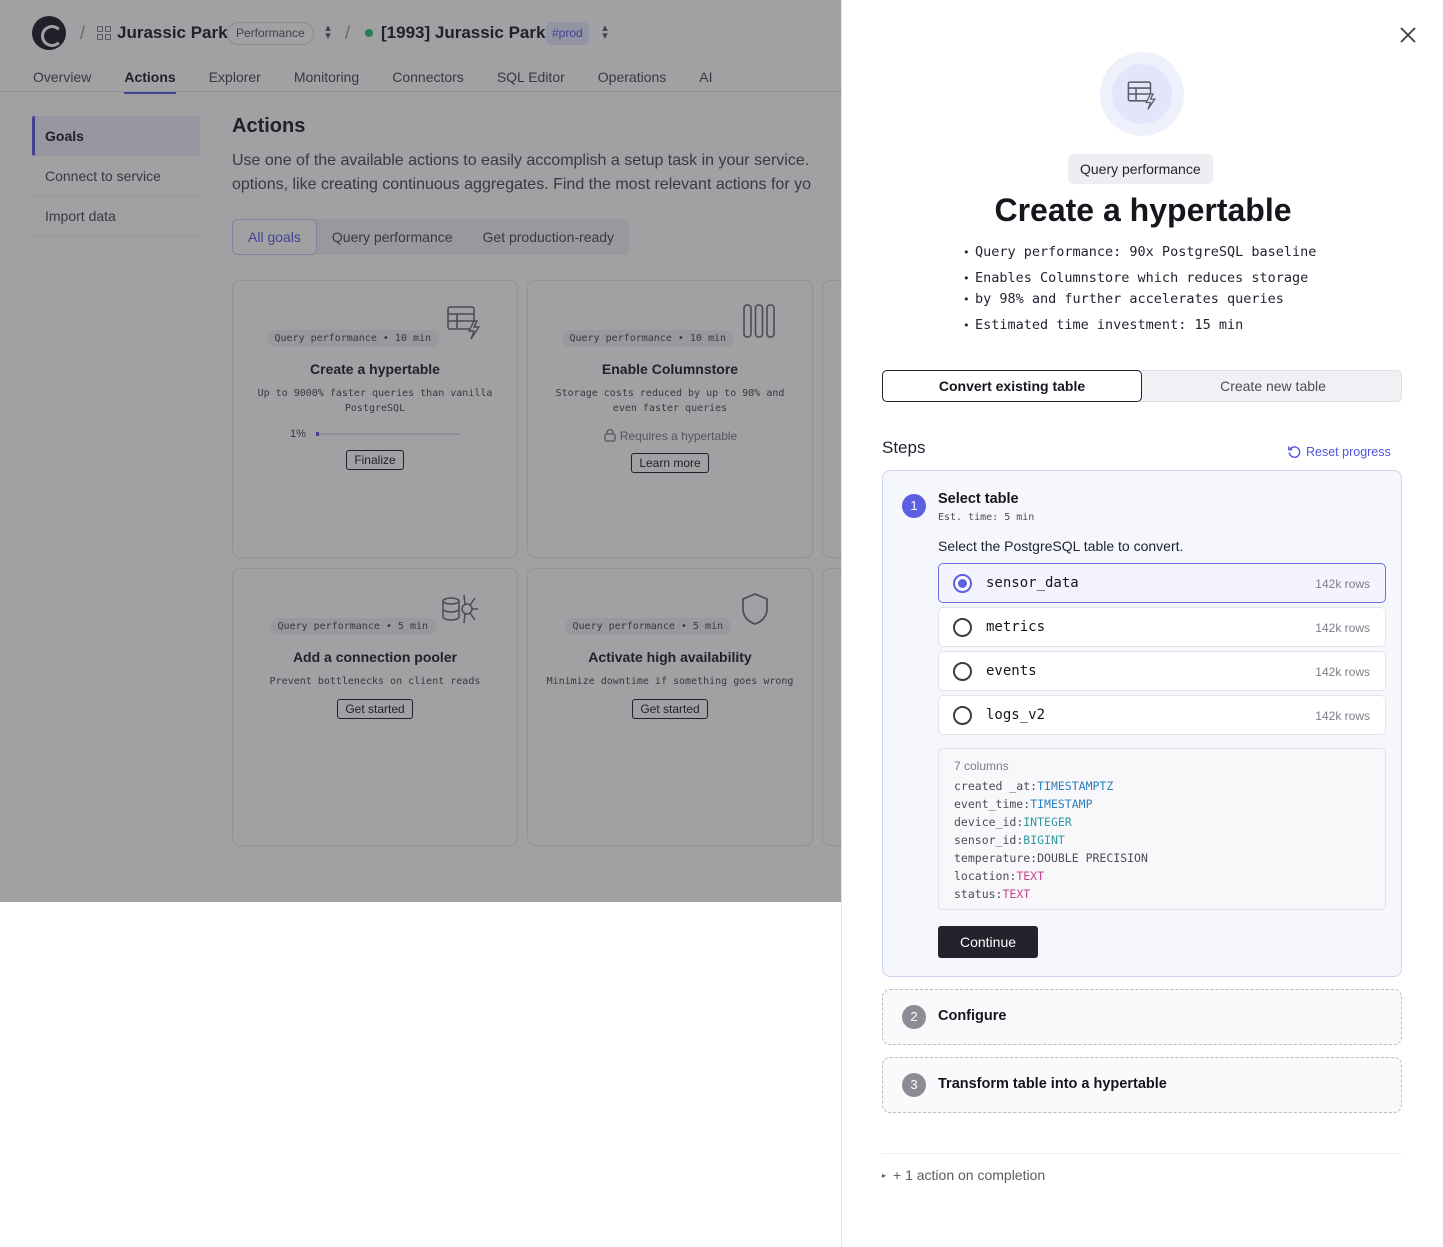 The image size is (1443, 1247). I want to click on table-option-metrics: metrics 142k rows, so click(1162, 627).